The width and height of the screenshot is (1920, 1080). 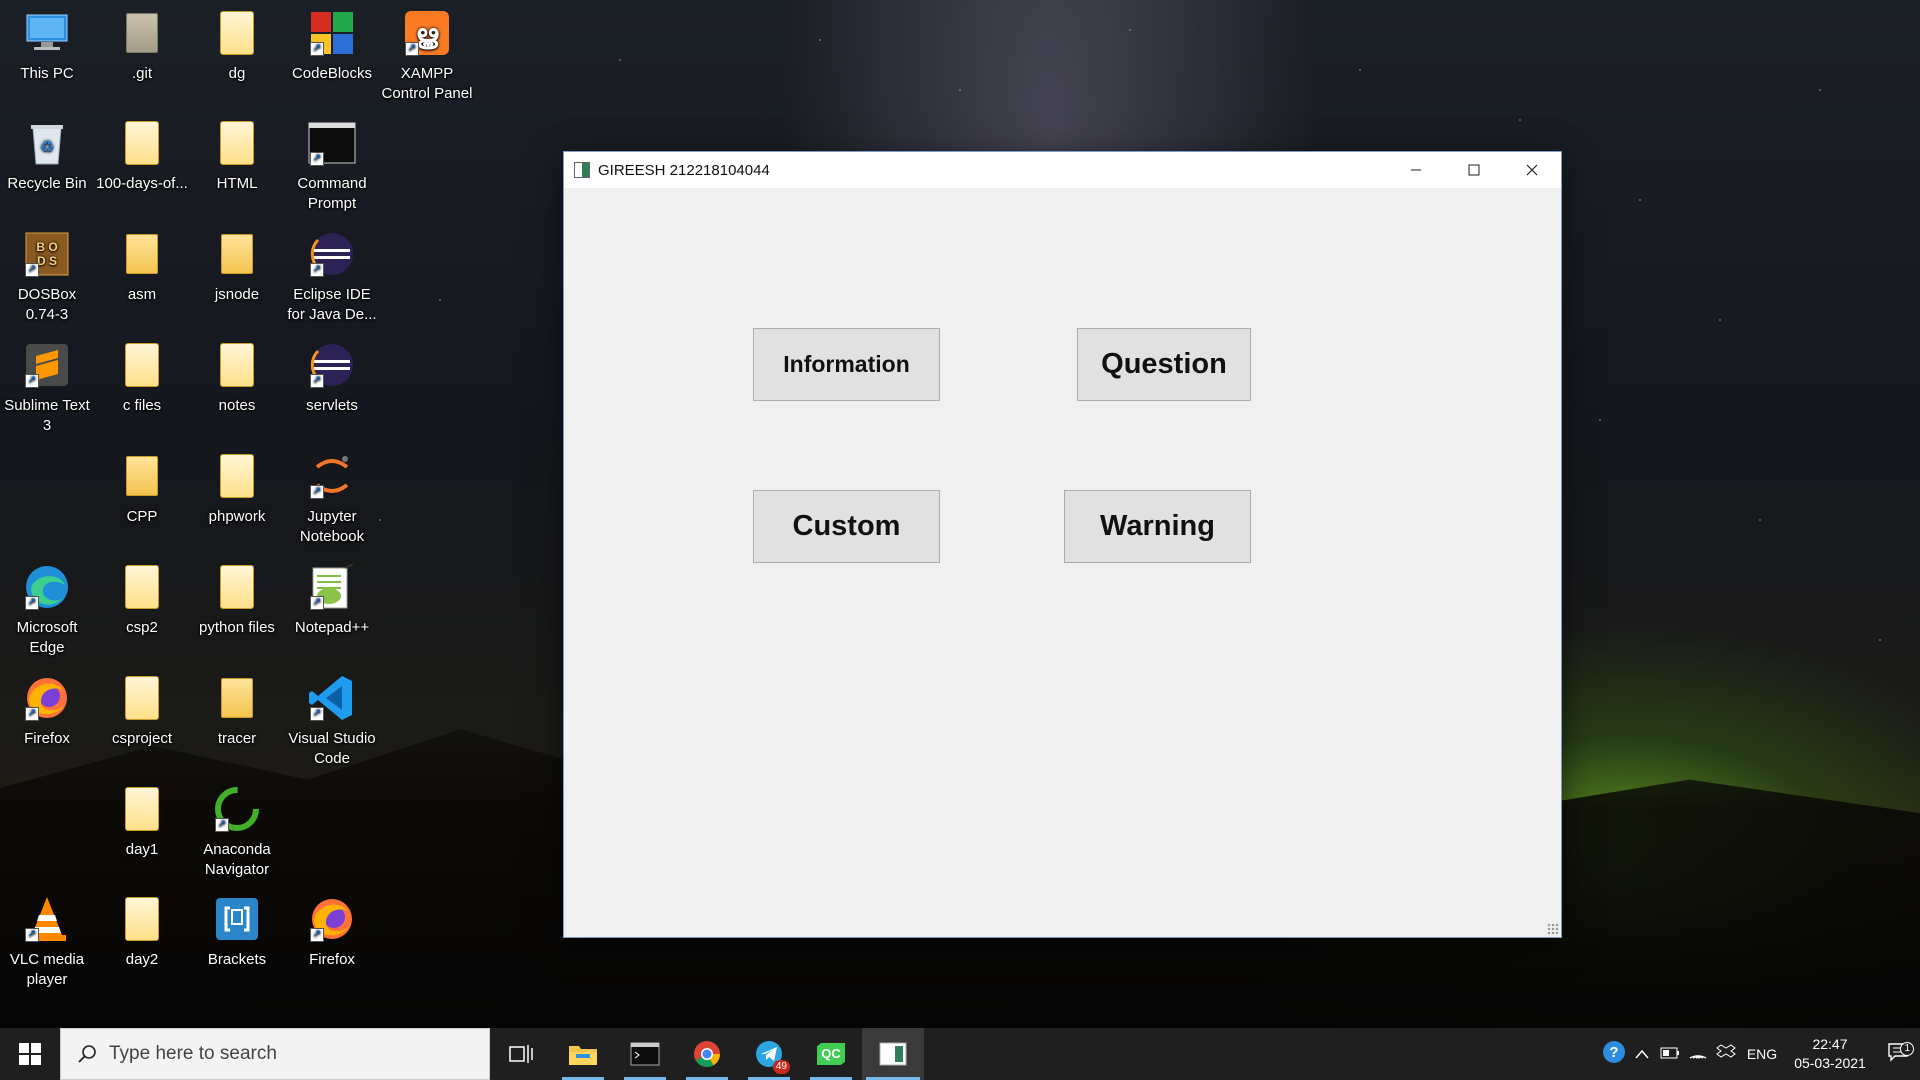 What do you see at coordinates (332, 721) in the screenshot?
I see `desktop-icon-vscode: ↗ Visual Studio Code` at bounding box center [332, 721].